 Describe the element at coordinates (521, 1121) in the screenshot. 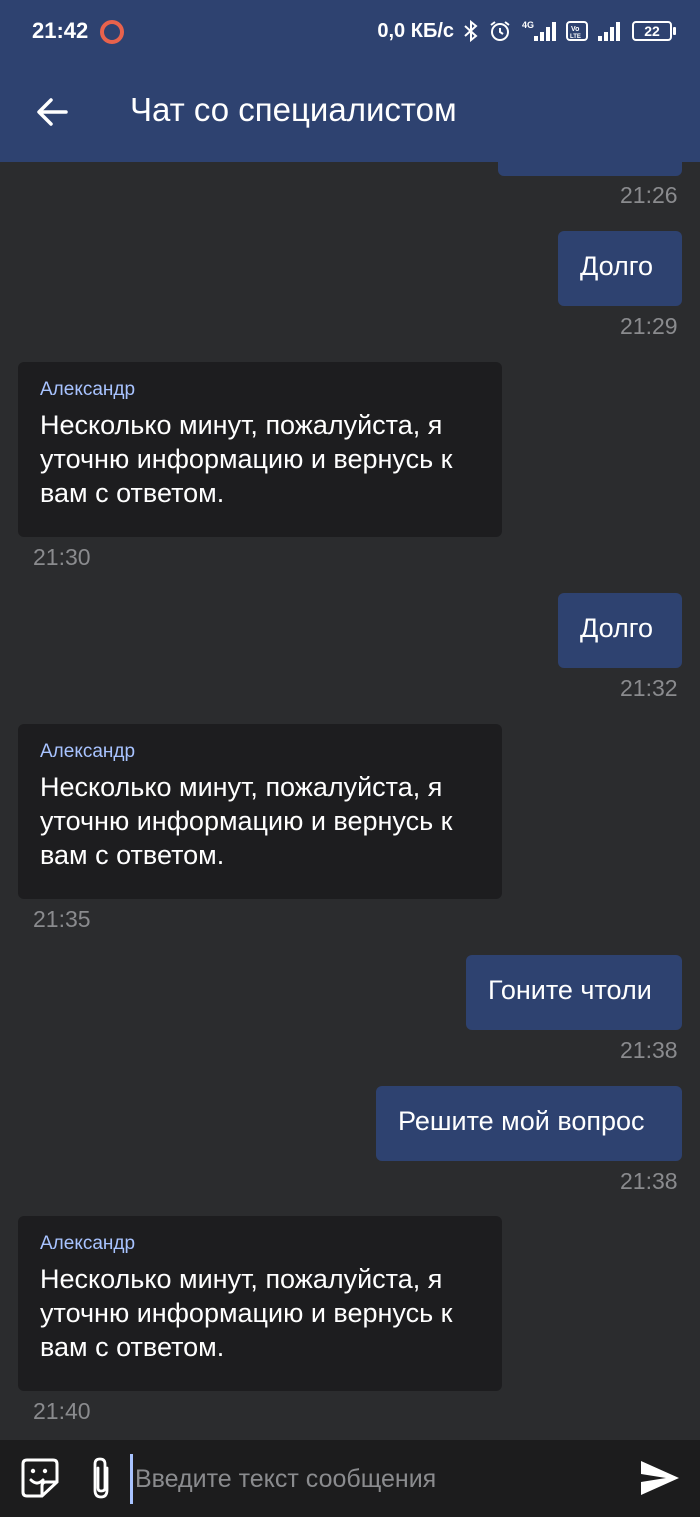

I see `message-text: Решите мой вопрос` at that location.